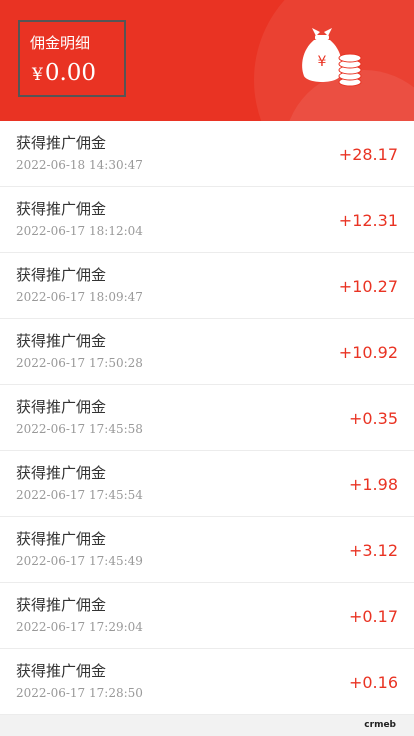  I want to click on record-timestamp: 2022-06-17 17:45:49, so click(79, 561).